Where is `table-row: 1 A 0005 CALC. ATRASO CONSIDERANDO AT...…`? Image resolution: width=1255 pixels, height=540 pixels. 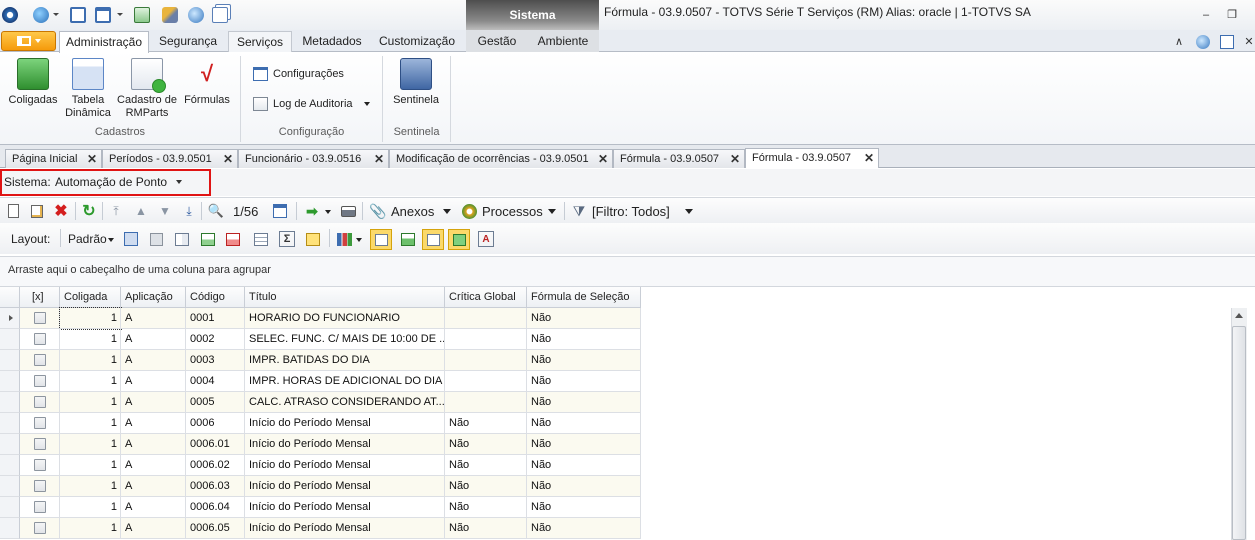 table-row: 1 A 0005 CALC. ATRASO CONSIDERANDO AT...… is located at coordinates (320, 402).